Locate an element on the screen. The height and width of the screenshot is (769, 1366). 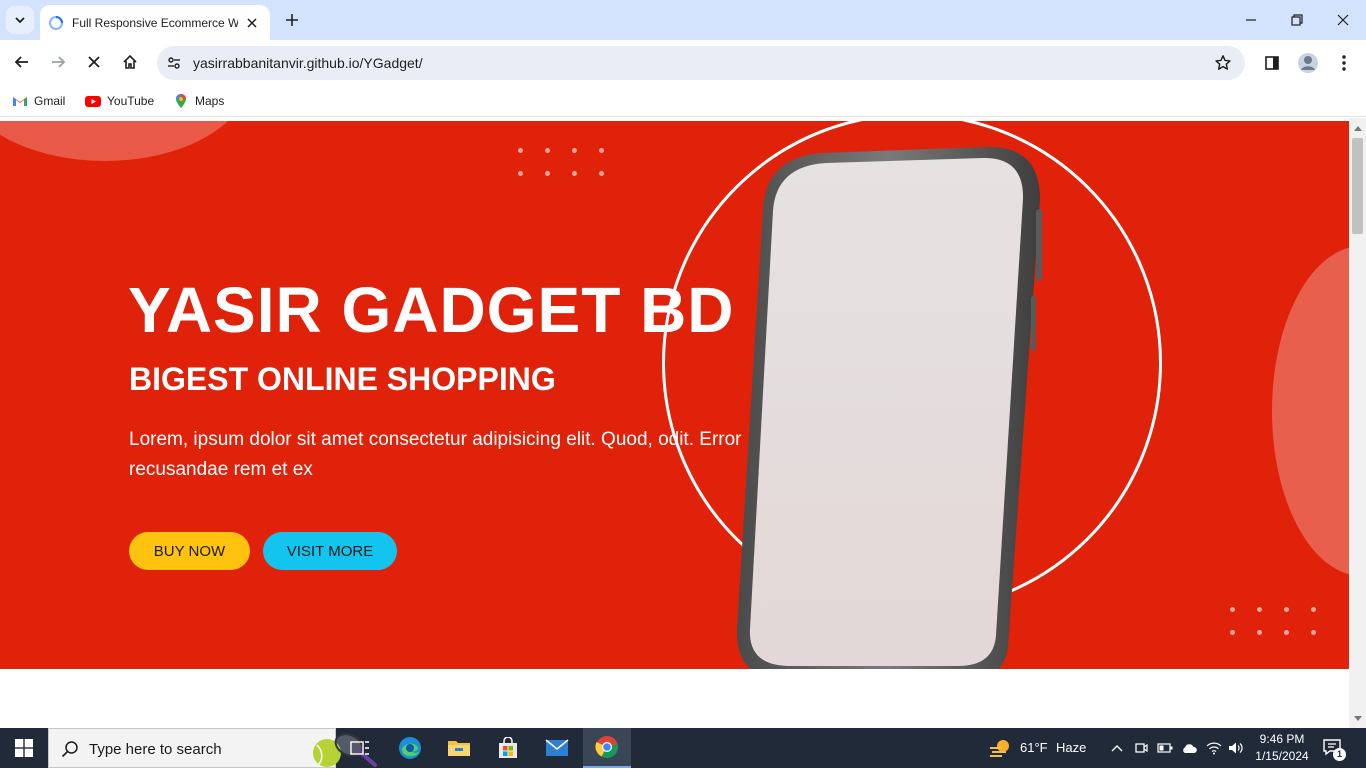
home-icon is located at coordinates (130, 61).